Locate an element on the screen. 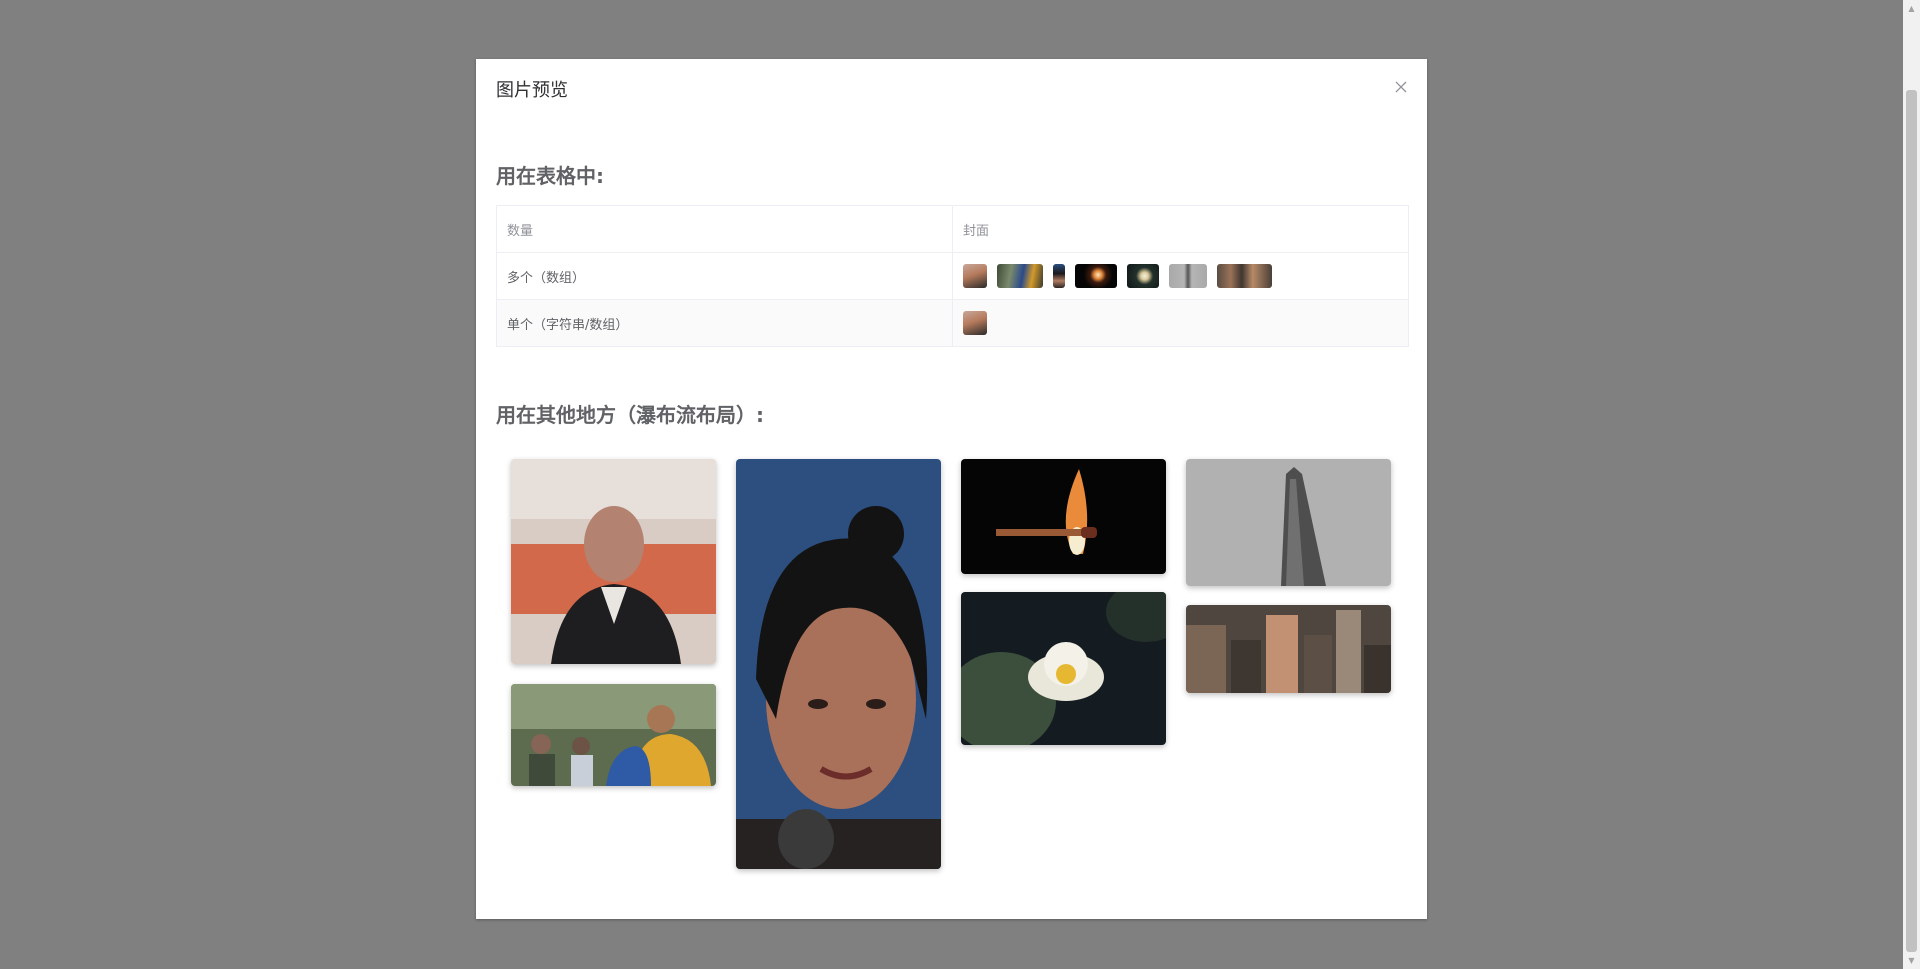  scroll-down-arrow-icon: ▼ is located at coordinates (1911, 960).